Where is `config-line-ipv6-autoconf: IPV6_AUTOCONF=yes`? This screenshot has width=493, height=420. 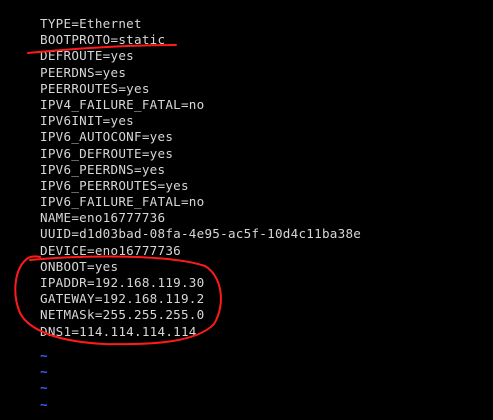
config-line-ipv6-autoconf: IPV6_AUTOCONF=yes is located at coordinates (107, 137).